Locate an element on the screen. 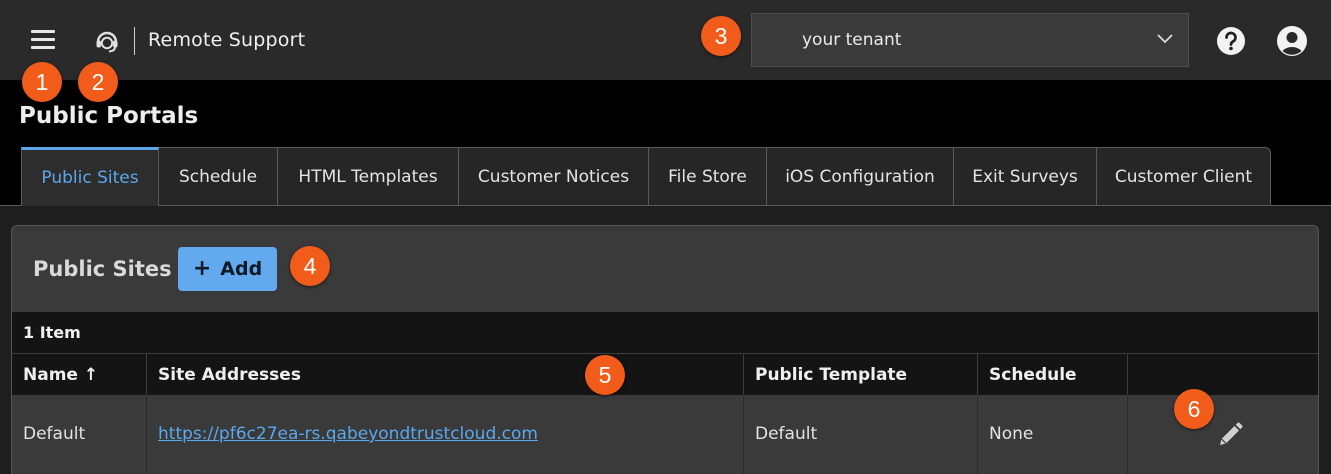  item-count-bar: 1 Item is located at coordinates (665, 332).